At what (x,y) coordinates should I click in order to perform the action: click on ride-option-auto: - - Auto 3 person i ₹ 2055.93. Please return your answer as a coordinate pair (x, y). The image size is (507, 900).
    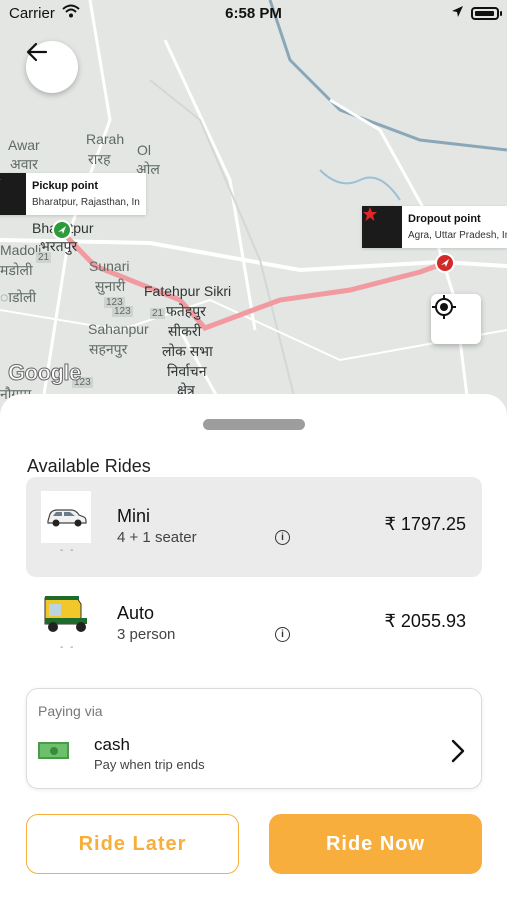
    Looking at the image, I should click on (254, 624).